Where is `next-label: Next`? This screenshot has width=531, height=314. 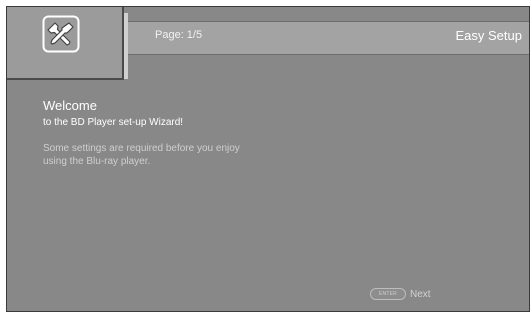
next-label: Next is located at coordinates (420, 294).